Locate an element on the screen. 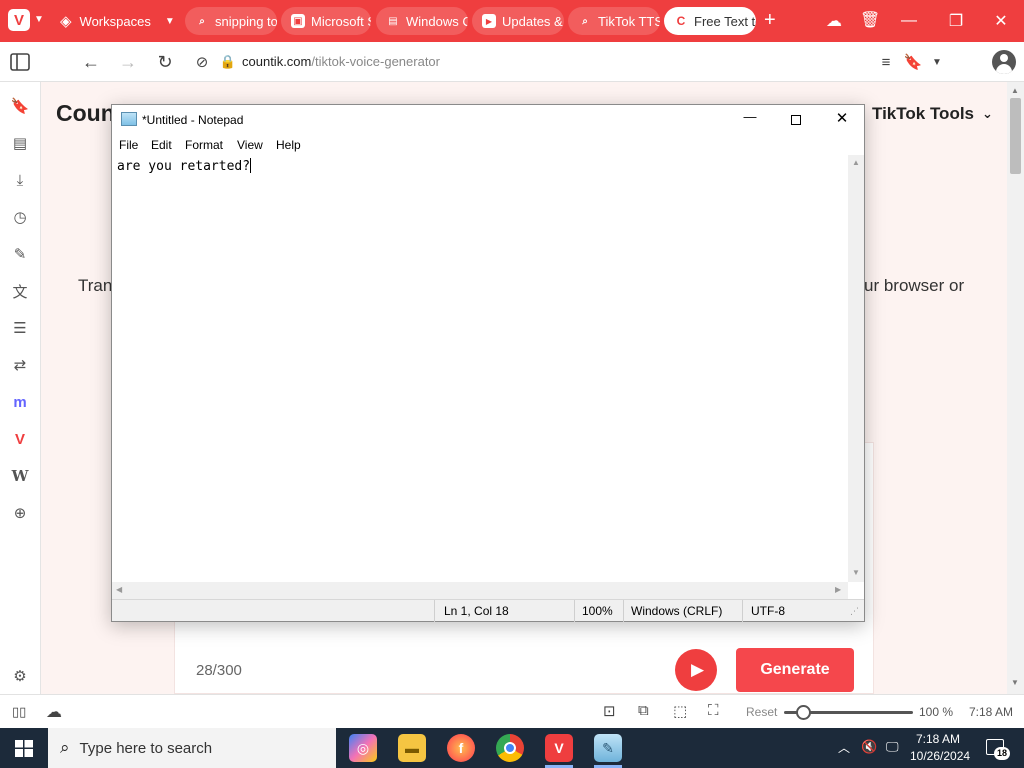  document-icon: ▤ is located at coordinates (393, 21).